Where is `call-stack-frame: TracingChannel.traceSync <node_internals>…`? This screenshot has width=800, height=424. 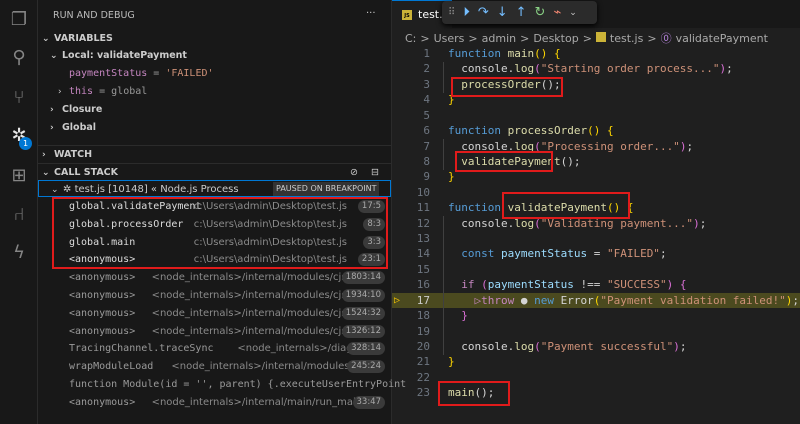
call-stack-frame: TracingChannel.traceSync <node_internals>… is located at coordinates (214, 348).